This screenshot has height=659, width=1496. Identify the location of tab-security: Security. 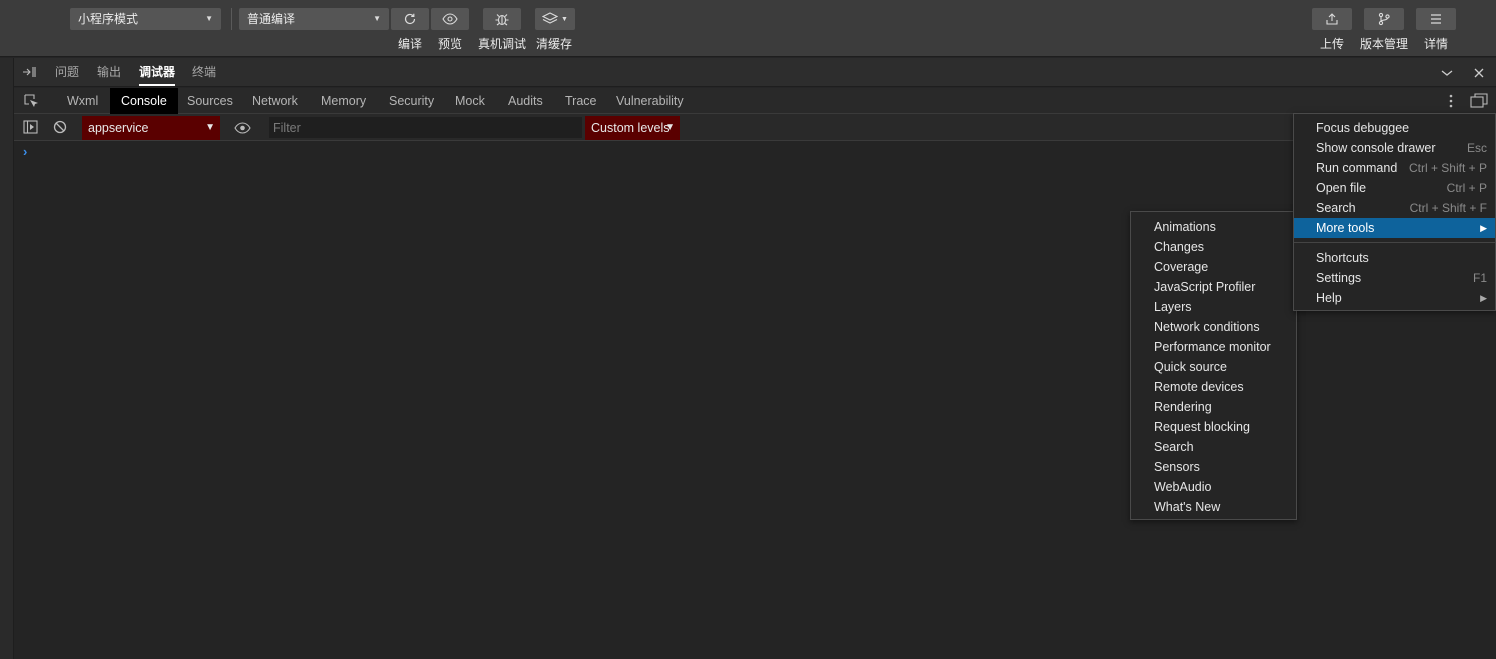
(411, 101).